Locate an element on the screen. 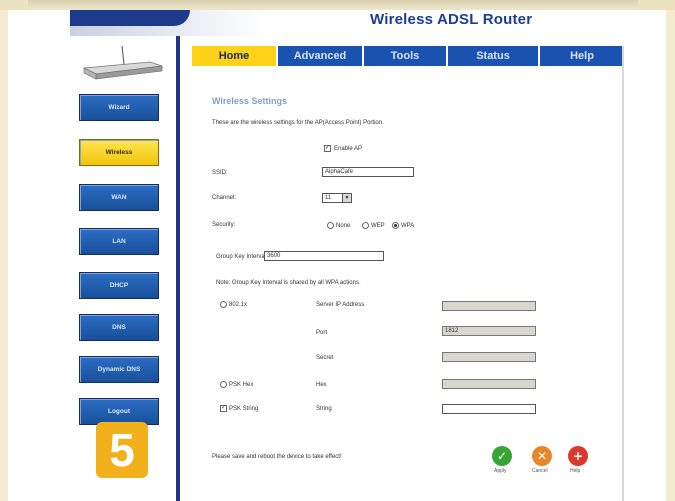 The height and width of the screenshot is (501, 675). apply-label: Apply is located at coordinates (500, 471).